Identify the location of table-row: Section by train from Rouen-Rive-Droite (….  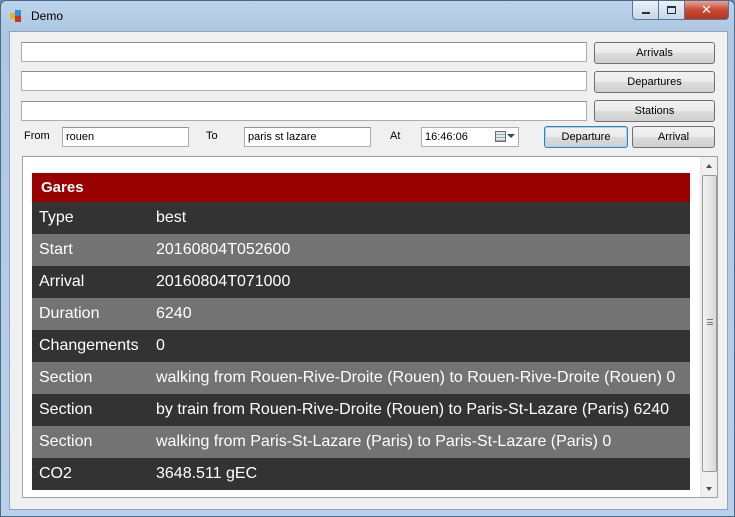
(361, 410).